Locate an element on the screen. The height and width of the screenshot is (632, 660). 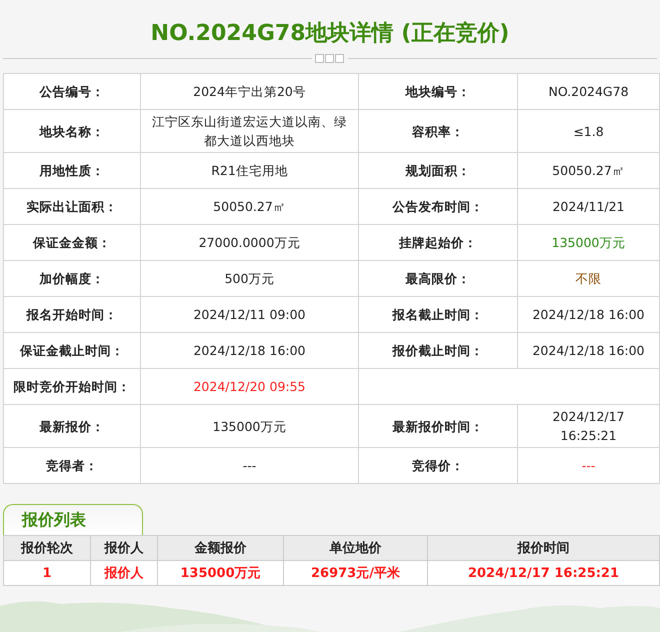
field-value: 2024/12/17 16:25:21 is located at coordinates (589, 426).